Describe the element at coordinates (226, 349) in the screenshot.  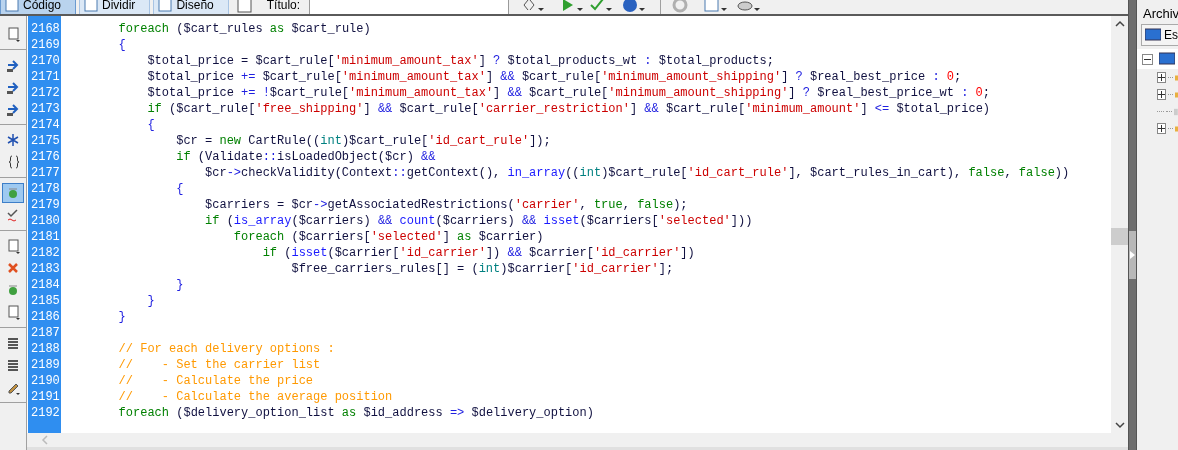
I see `code-line: // For each delivery options :` at that location.